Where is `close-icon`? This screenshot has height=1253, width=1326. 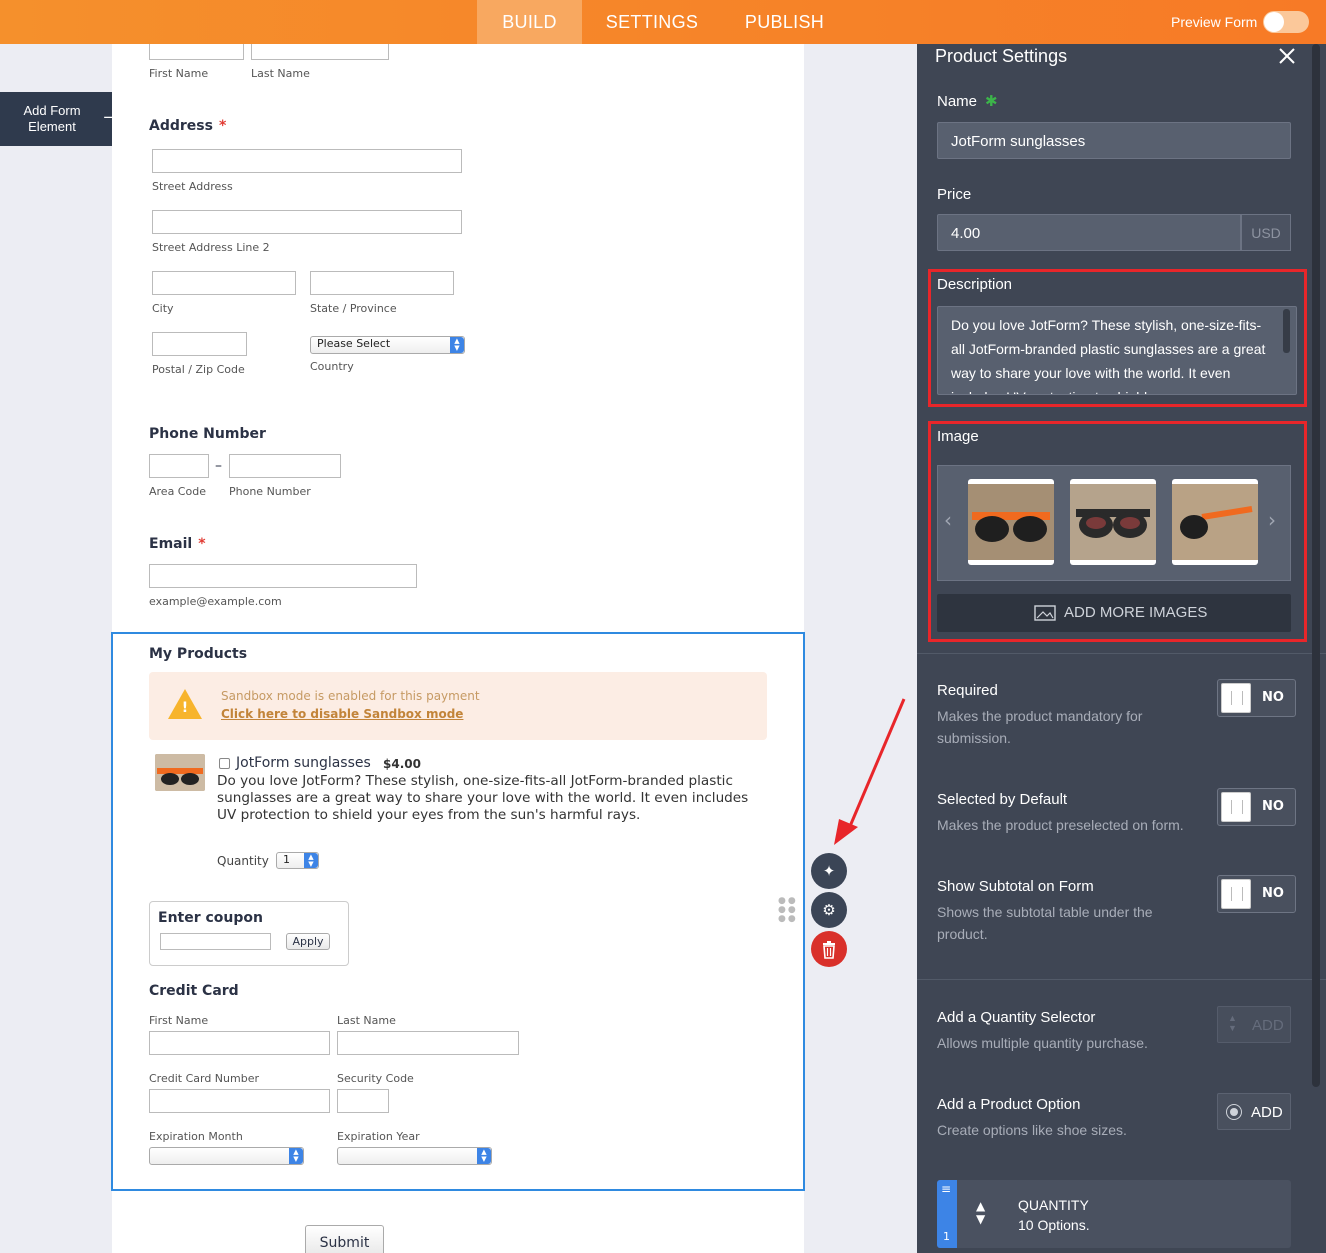
close-icon is located at coordinates (1287, 56).